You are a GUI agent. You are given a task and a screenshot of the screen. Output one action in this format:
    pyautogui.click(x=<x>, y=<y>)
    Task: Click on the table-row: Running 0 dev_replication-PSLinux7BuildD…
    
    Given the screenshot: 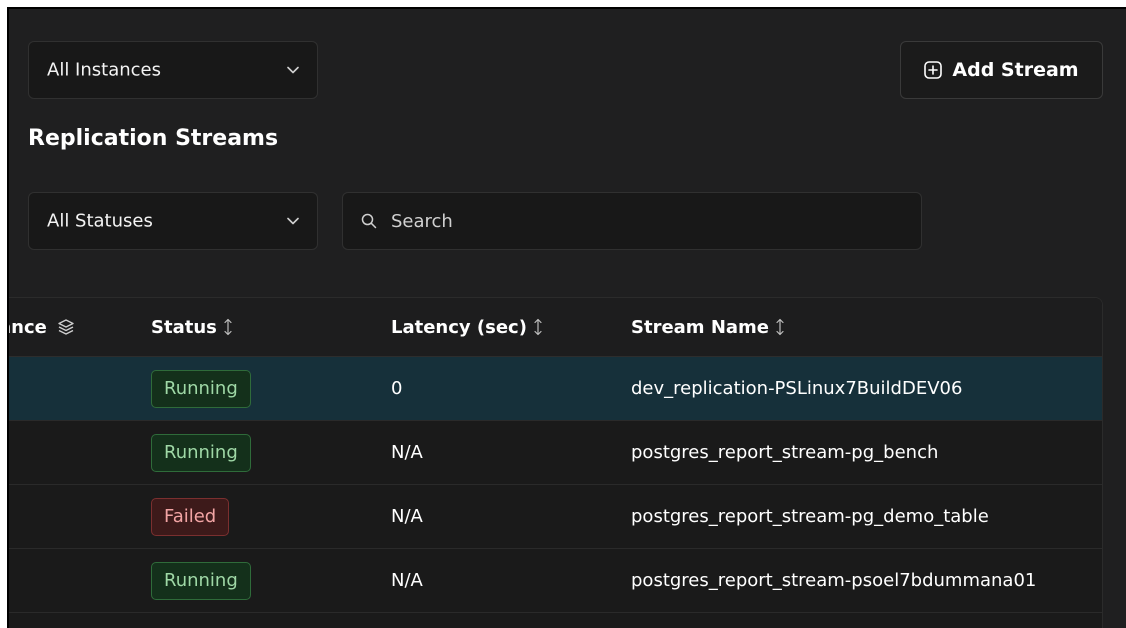 What is the action you would take?
    pyautogui.click(x=555, y=389)
    